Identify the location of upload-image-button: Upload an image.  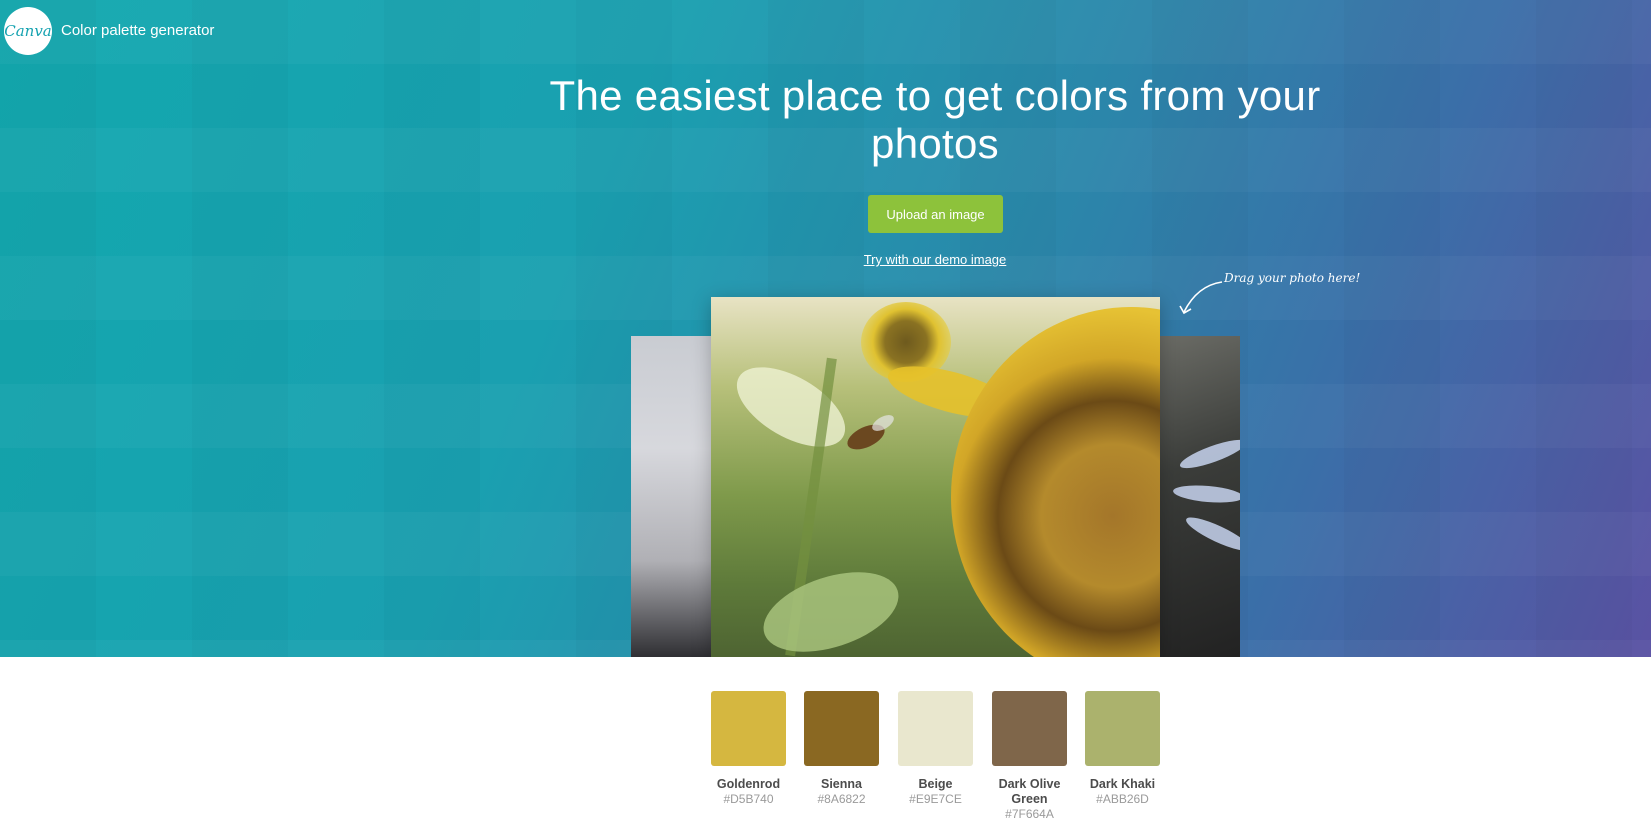
(935, 214).